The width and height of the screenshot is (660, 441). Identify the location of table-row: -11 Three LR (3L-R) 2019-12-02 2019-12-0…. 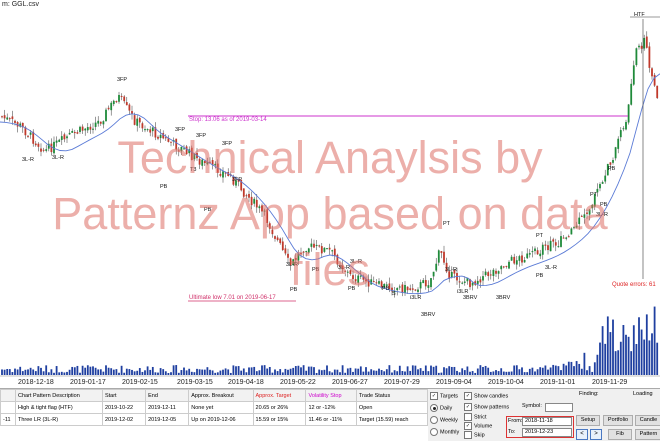
(214, 419).